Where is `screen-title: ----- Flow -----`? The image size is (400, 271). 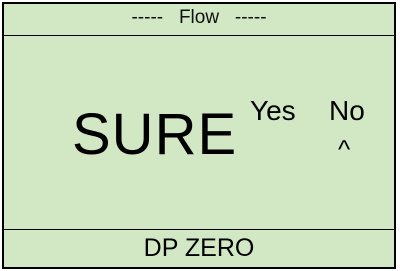 screen-title: ----- Flow ----- is located at coordinates (199, 17).